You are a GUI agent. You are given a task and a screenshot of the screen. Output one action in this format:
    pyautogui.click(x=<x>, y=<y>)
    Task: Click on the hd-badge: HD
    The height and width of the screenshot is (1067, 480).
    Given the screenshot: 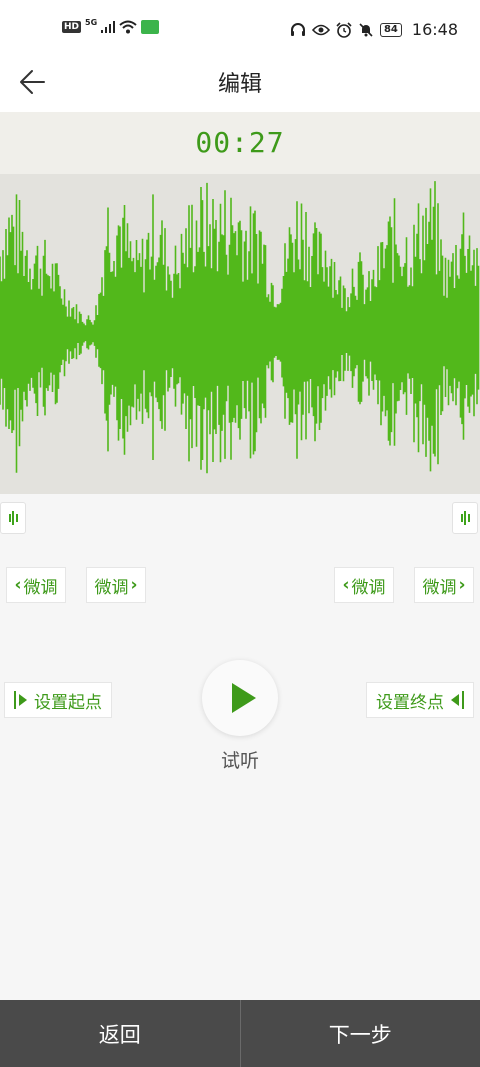 What is the action you would take?
    pyautogui.click(x=72, y=27)
    